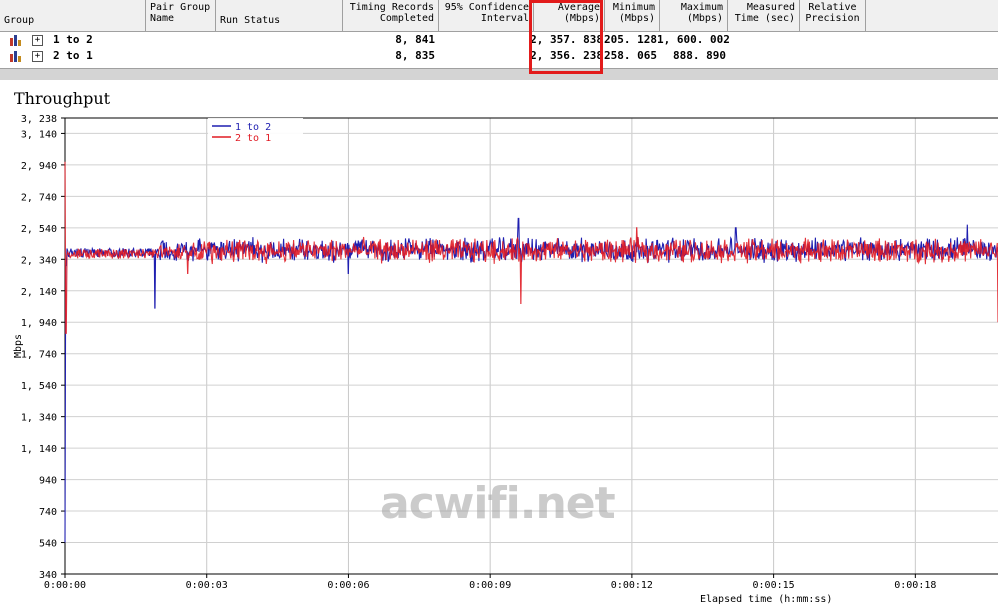 Image resolution: width=998 pixels, height=605 pixels. I want to click on y-tick-label: 2, 140, so click(39, 292).